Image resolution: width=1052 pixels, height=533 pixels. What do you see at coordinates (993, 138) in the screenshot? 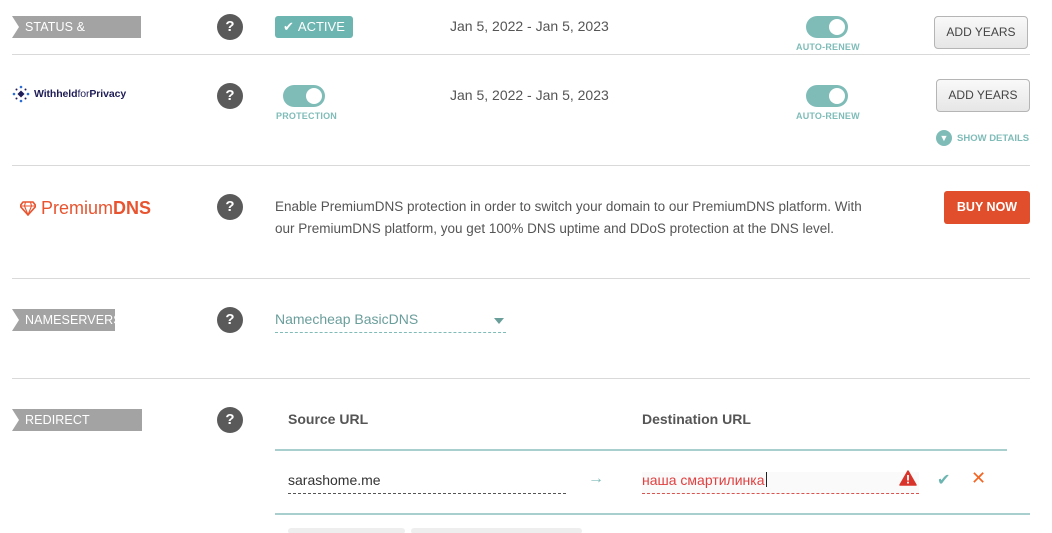
I see `show-details-label: SHOW DETAILS` at bounding box center [993, 138].